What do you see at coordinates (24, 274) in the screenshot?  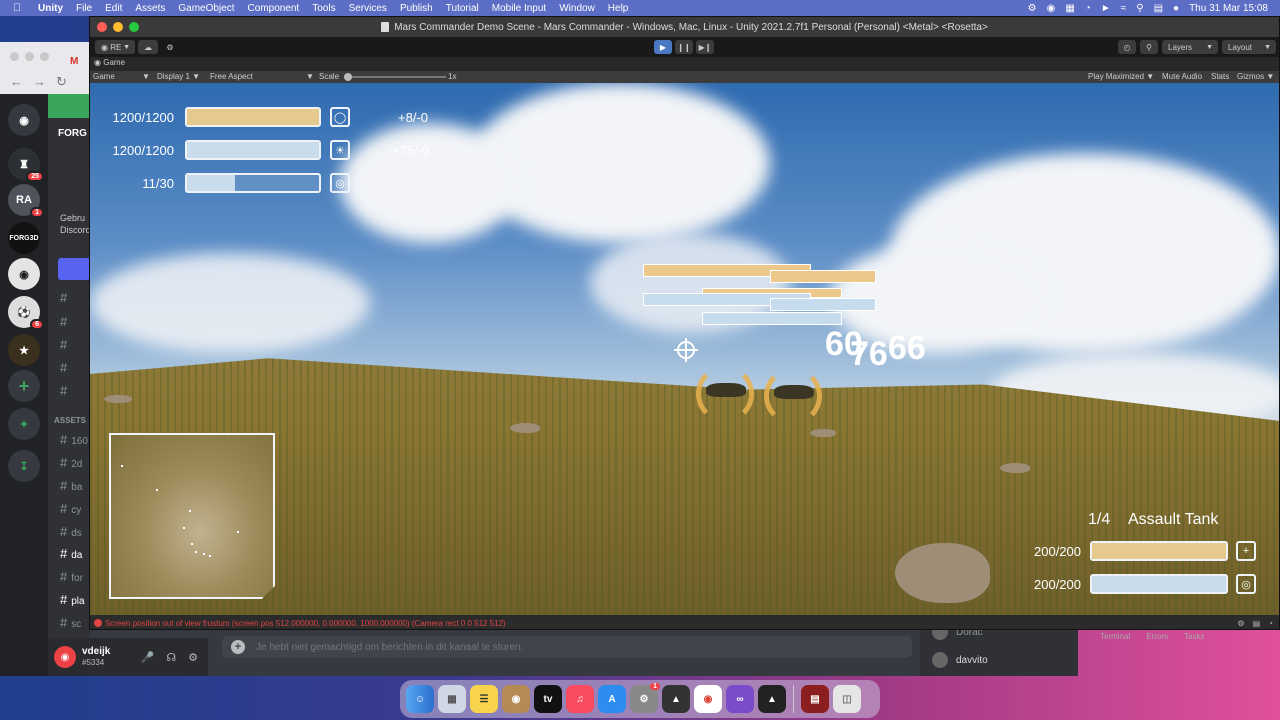 I see `server-dinosaur: ◉` at bounding box center [24, 274].